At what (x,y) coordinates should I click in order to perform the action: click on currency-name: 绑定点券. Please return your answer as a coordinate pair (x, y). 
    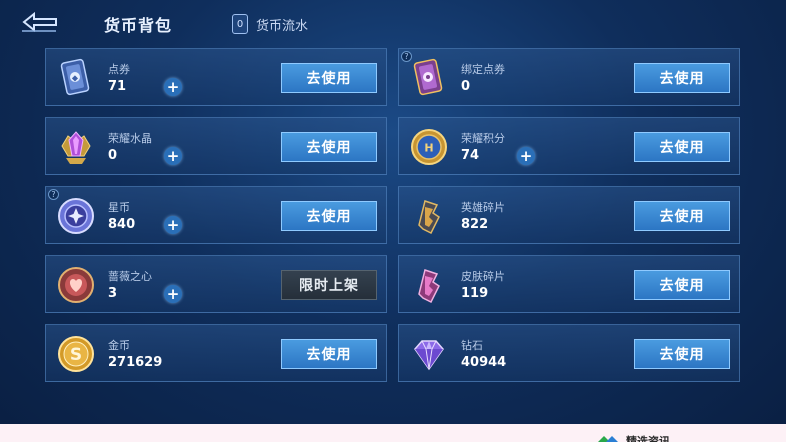
    Looking at the image, I should click on (483, 69).